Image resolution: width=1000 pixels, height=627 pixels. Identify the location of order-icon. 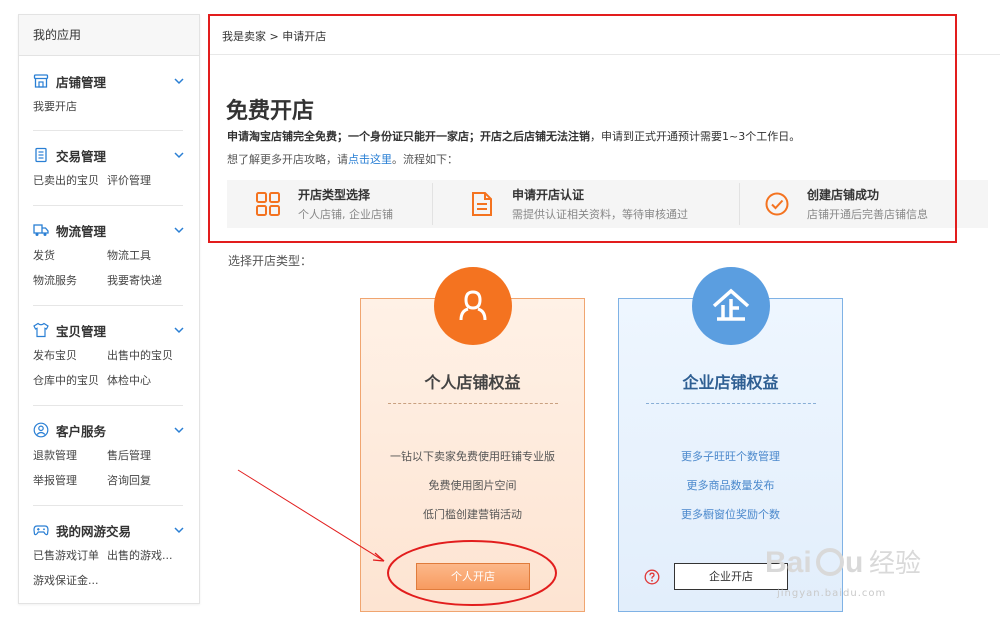
(41, 155).